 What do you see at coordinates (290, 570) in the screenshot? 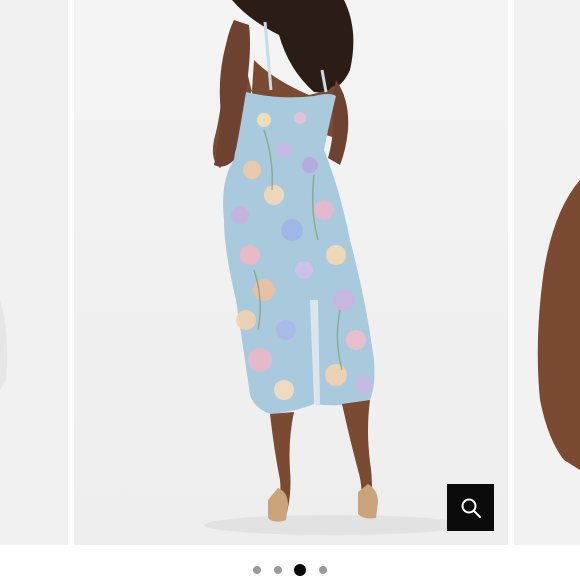
I see `carousel-pagination` at bounding box center [290, 570].